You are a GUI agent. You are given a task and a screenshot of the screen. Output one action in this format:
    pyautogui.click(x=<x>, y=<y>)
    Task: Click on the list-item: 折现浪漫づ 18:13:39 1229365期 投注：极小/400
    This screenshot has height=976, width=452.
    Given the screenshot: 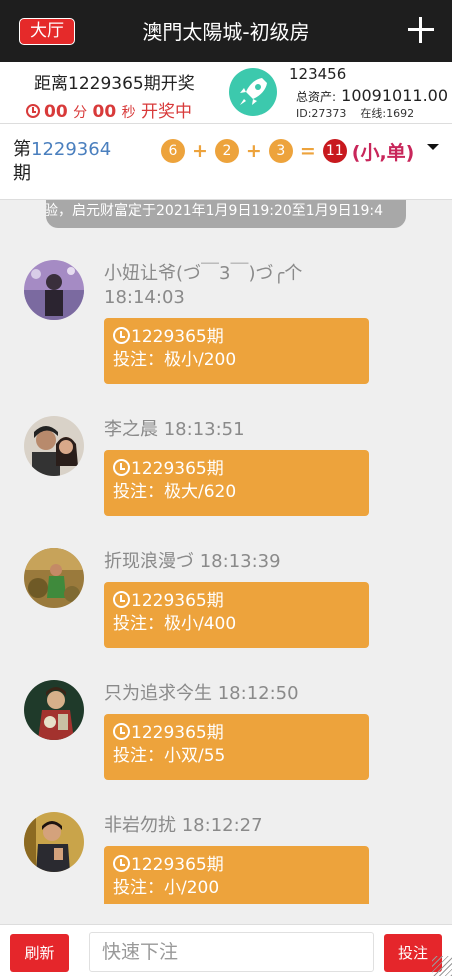 What is the action you would take?
    pyautogui.click(x=226, y=614)
    